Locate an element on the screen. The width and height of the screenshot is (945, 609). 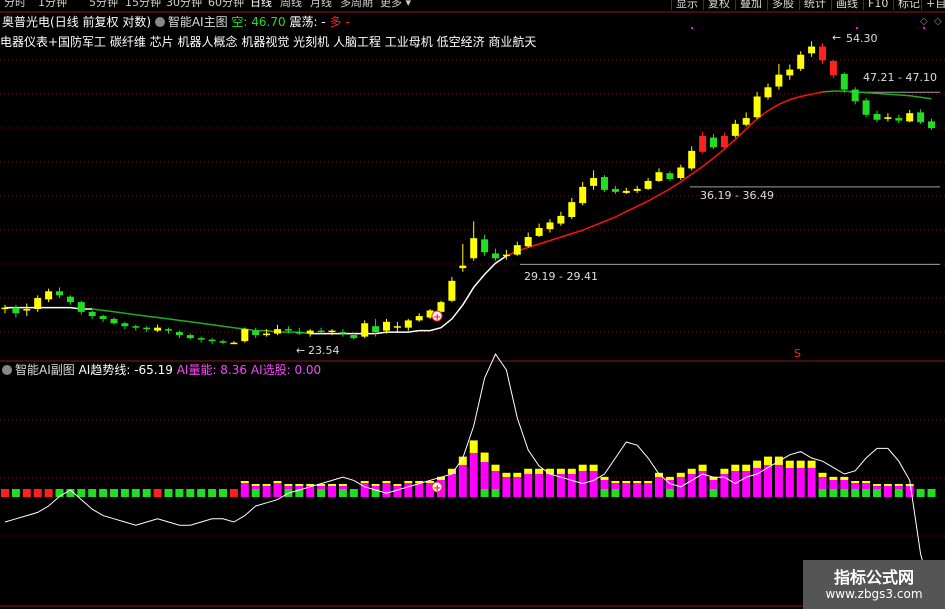
signal-s-label: S is located at coordinates (797, 353).